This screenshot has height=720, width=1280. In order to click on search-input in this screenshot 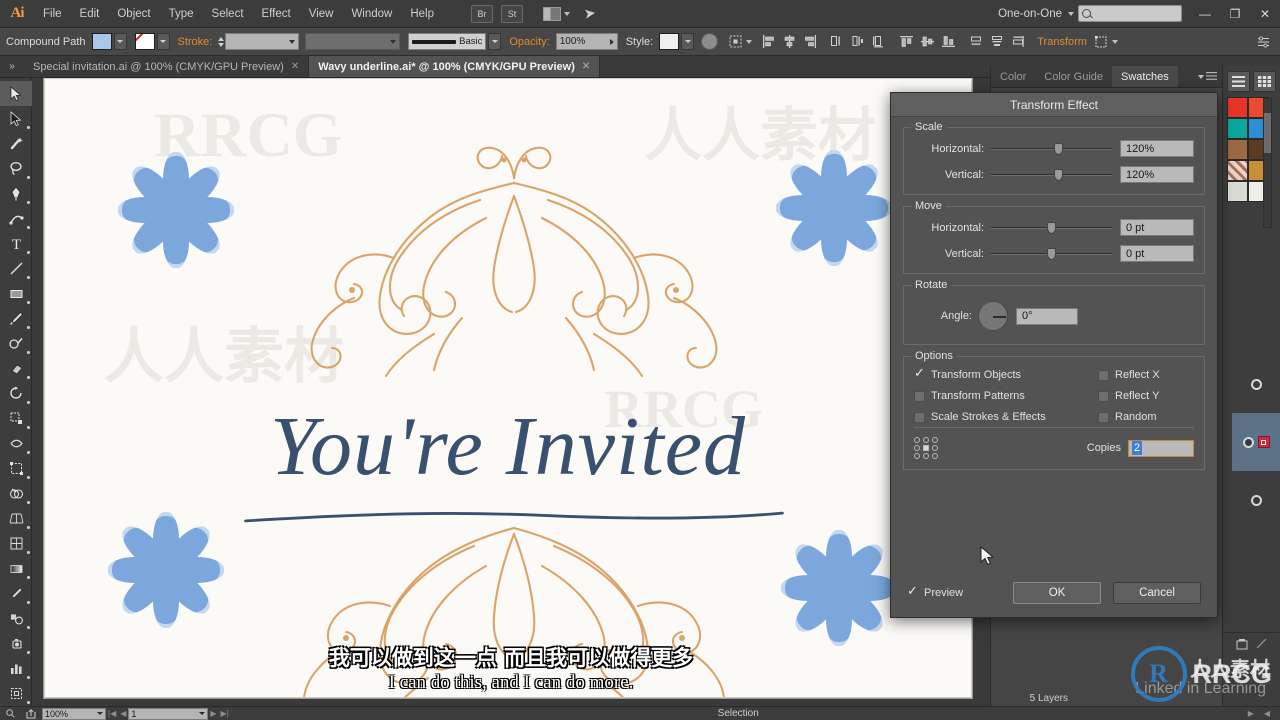, I will do `click(1130, 13)`.